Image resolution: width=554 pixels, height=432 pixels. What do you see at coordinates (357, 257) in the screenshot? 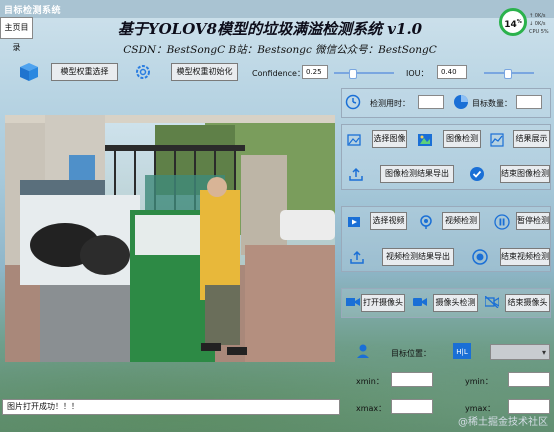
I see `video-export-icon` at bounding box center [357, 257].